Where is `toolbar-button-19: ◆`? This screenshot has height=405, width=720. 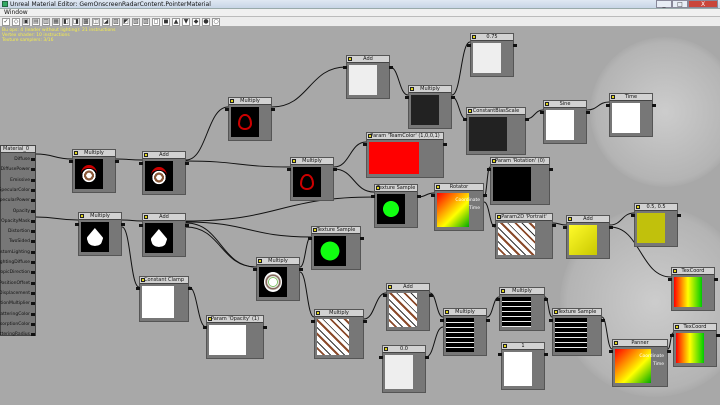
toolbar-button-19: ◆ is located at coordinates (196, 22).